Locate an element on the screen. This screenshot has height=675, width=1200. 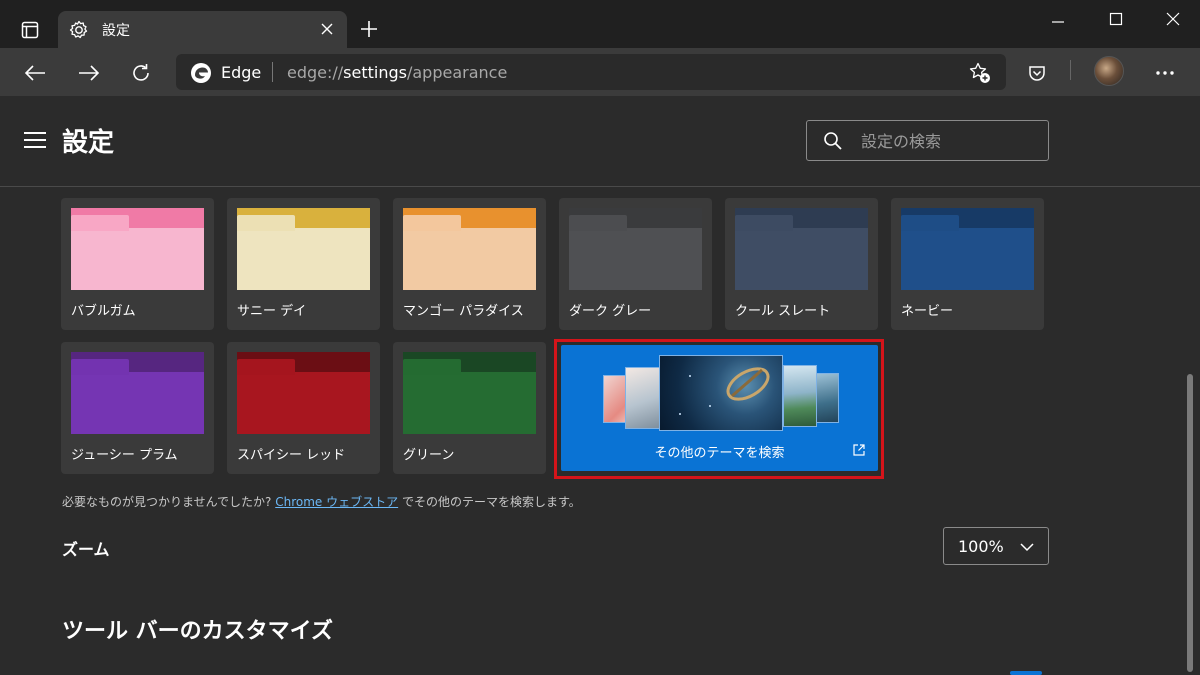
chevron-down-icon is located at coordinates (1027, 547).